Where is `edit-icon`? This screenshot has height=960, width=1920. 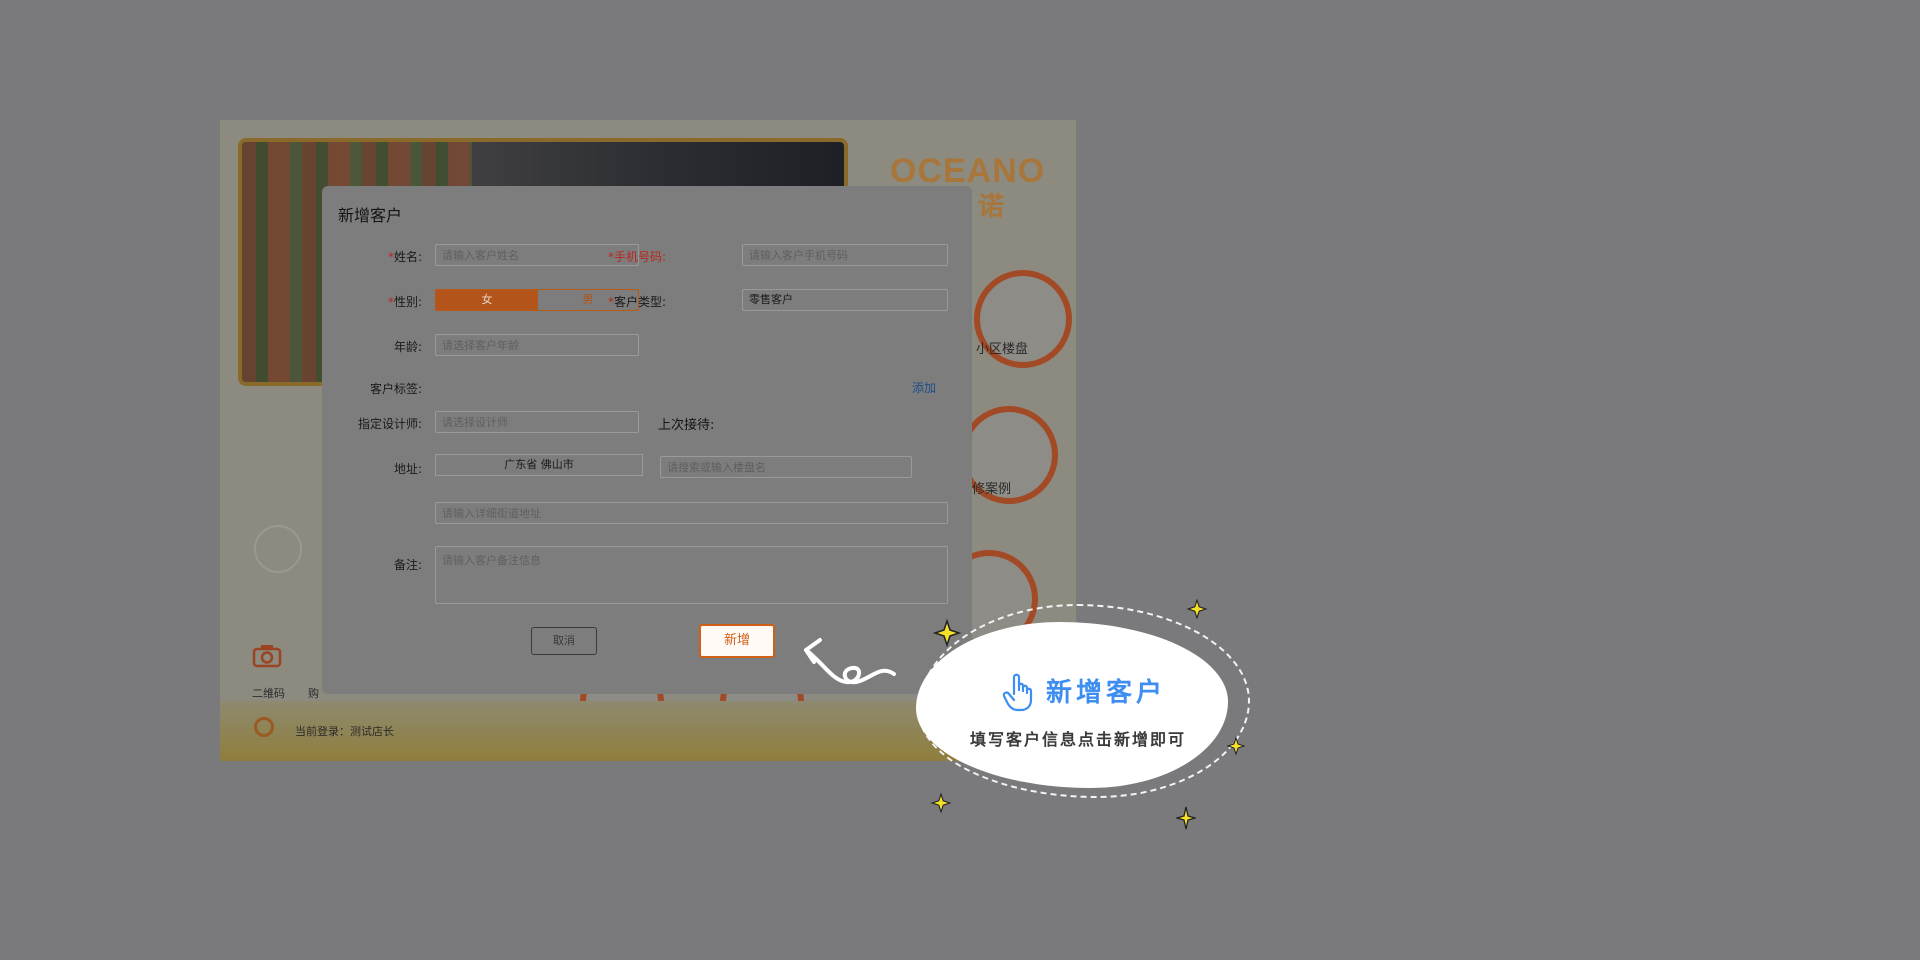 edit-icon is located at coordinates (278, 549).